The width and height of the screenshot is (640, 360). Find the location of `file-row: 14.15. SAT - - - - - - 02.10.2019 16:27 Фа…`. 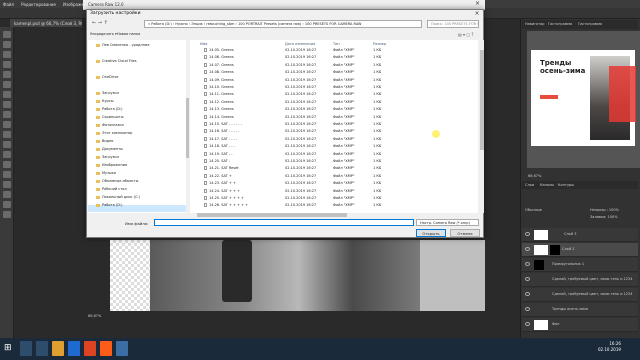

file-row: 14.15. SAT - - - - - - 02.10.2019 16:27 Фа… is located at coordinates (340, 125).